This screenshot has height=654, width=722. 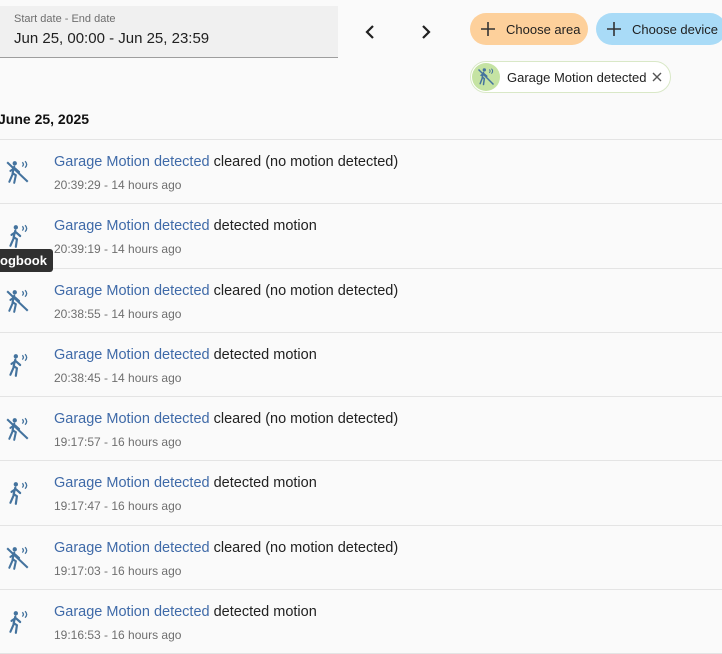 I want to click on remove-entity-icon, so click(x=657, y=77).